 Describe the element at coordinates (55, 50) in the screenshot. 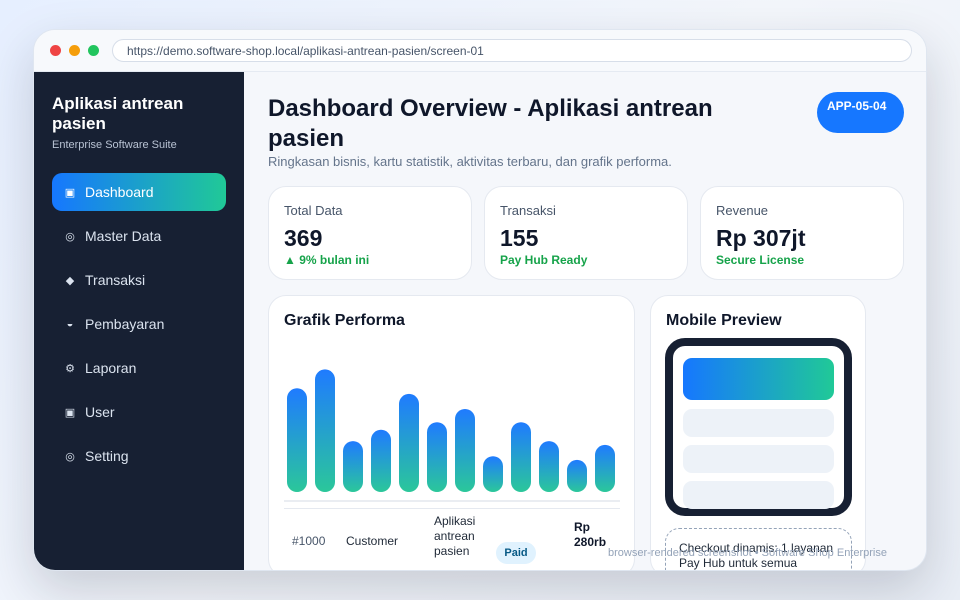

I see `close-window-dot` at that location.